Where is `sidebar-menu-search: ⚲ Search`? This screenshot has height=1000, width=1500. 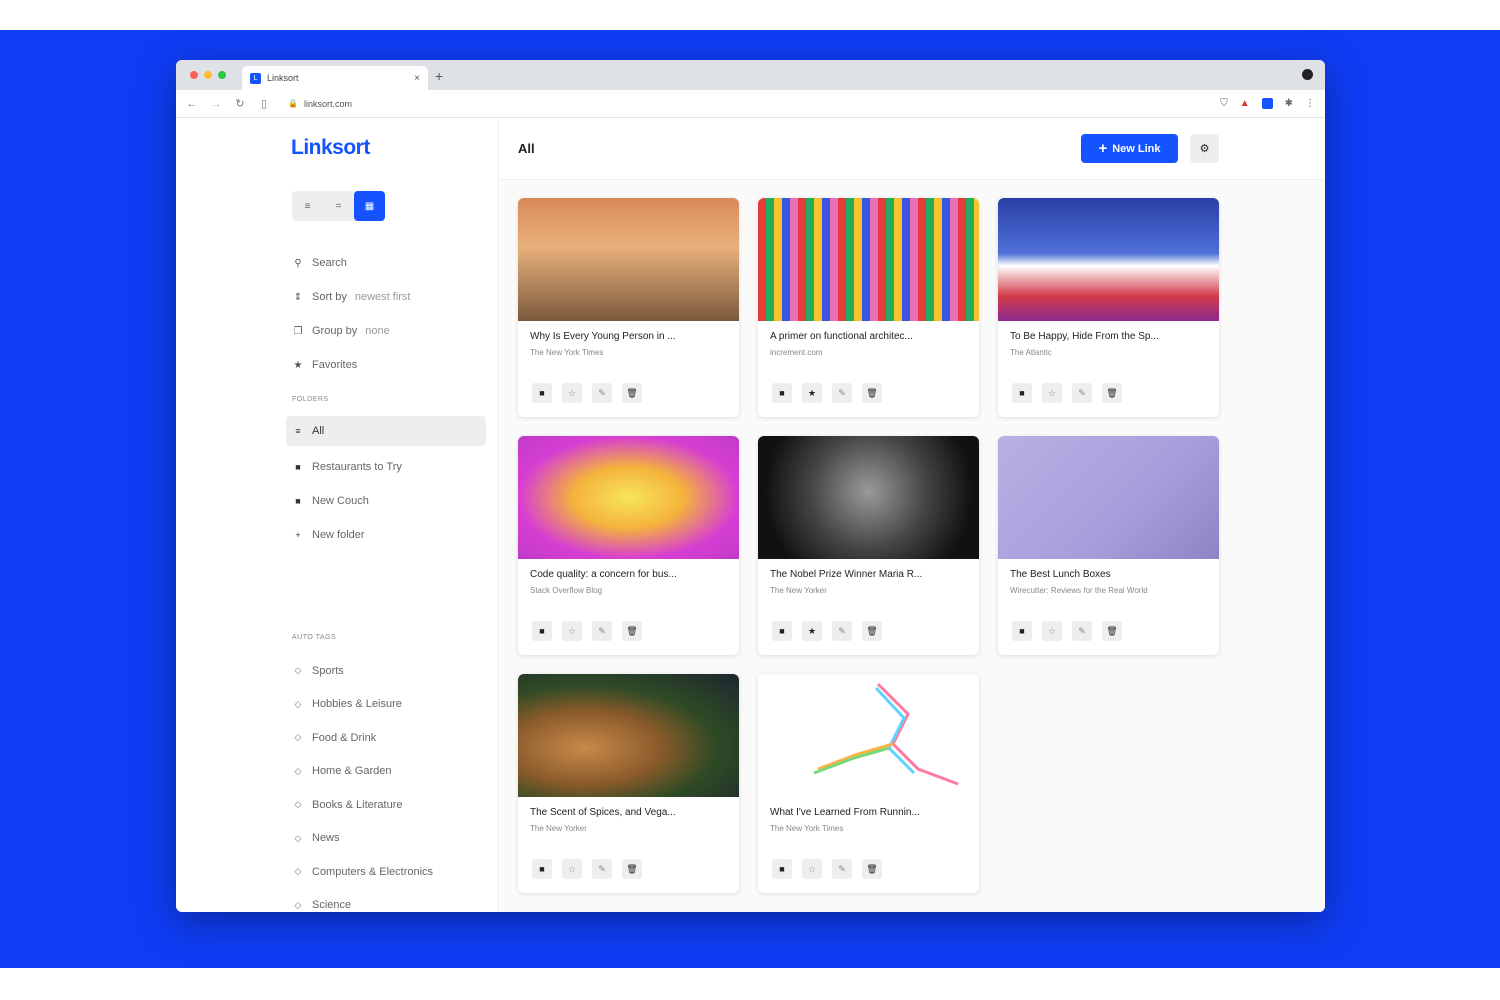
sidebar-menu-search: ⚲ Search is located at coordinates (389, 263).